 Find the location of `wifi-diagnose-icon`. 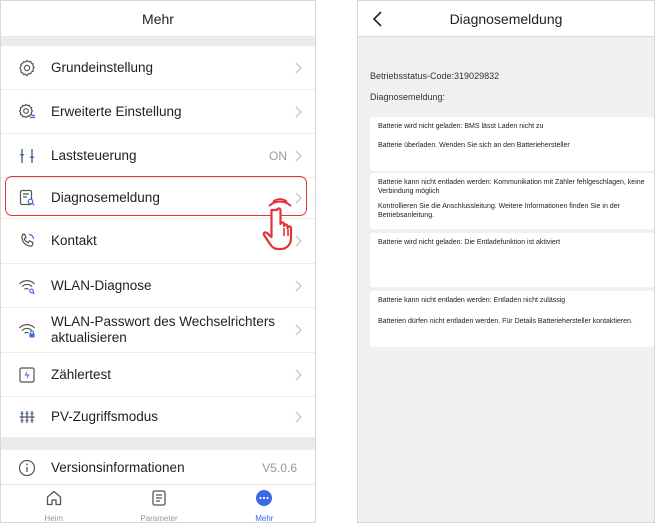

wifi-diagnose-icon is located at coordinates (27, 286).